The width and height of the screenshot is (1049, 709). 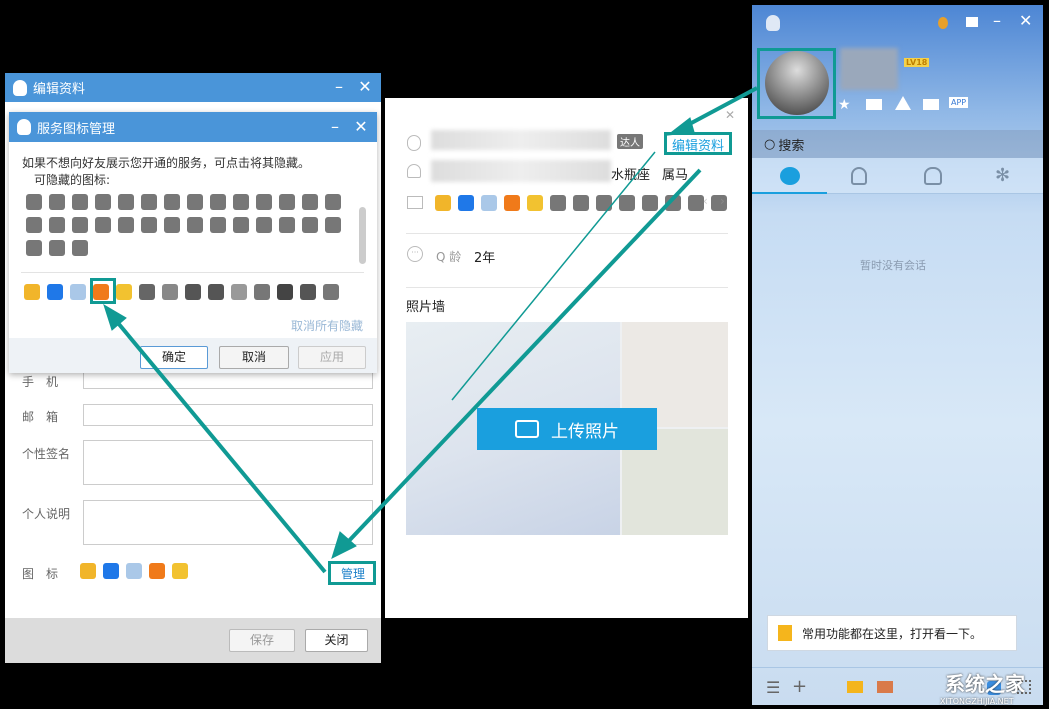 I want to click on arrow-manage-to-icon, so click(x=219, y=444).